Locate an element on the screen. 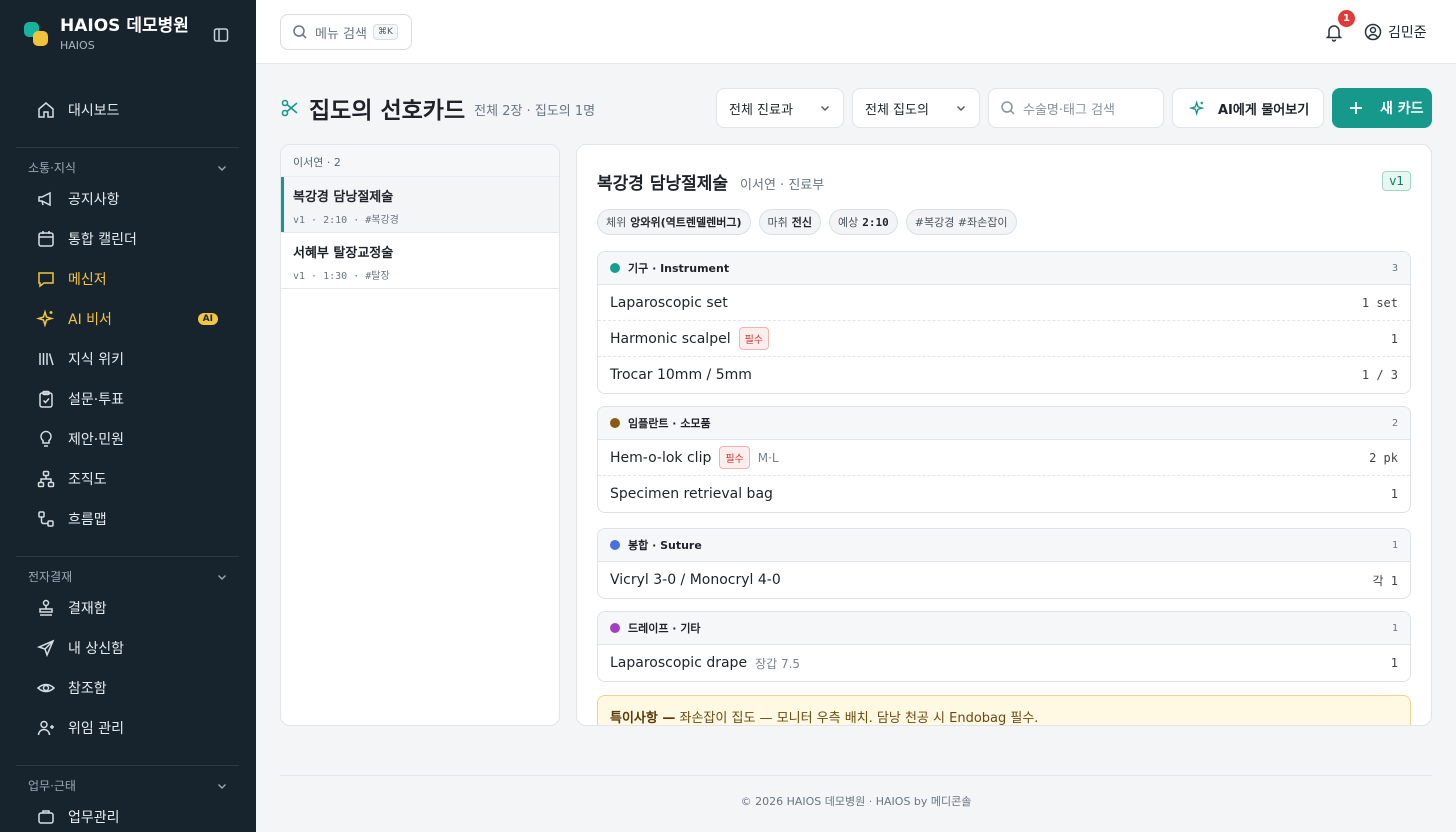 The height and width of the screenshot is (832, 1456). sidebar-item-survey: 설문·투표 is located at coordinates (128, 399).